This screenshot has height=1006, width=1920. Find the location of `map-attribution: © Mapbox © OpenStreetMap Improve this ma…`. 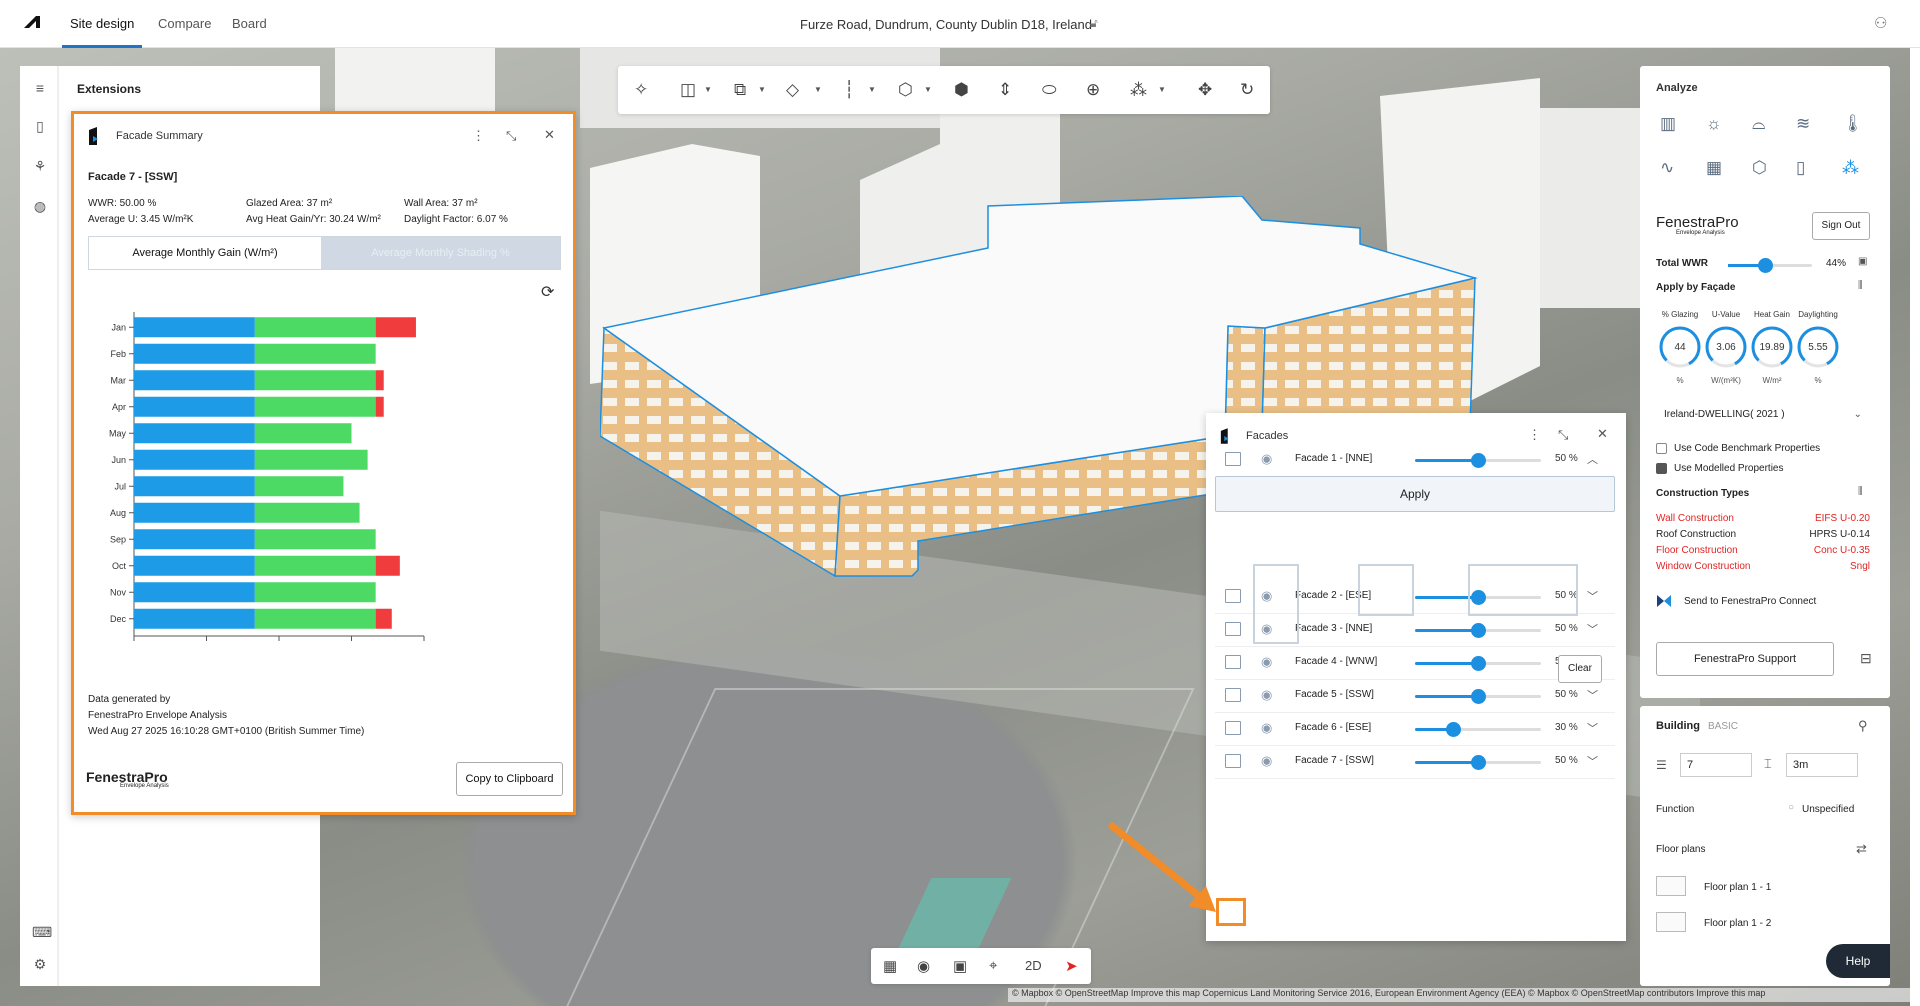

map-attribution: © Mapbox © OpenStreetMap Improve this ma… is located at coordinates (1464, 995).